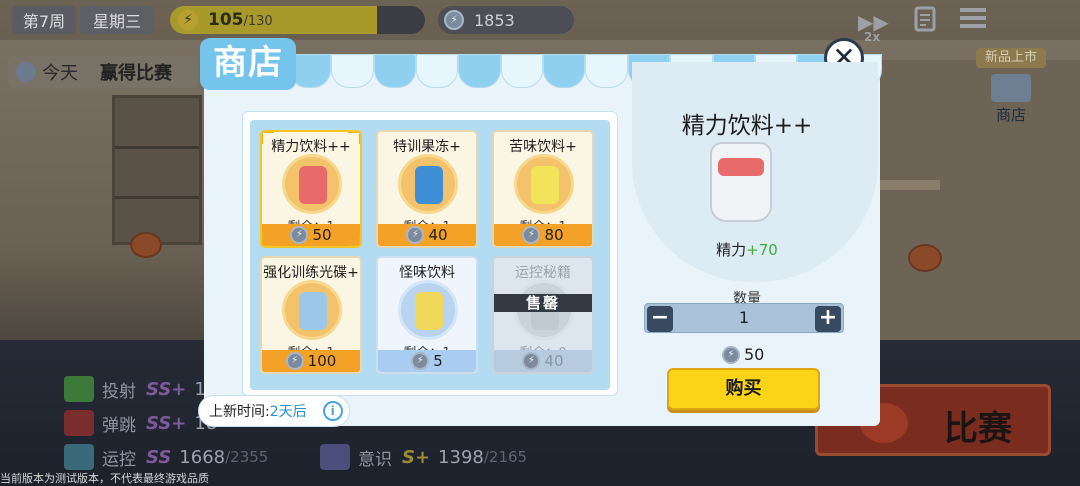 Image resolution: width=1080 pixels, height=486 pixels. Describe the element at coordinates (762, 250) in the screenshot. I see `effect-value: +70` at that location.